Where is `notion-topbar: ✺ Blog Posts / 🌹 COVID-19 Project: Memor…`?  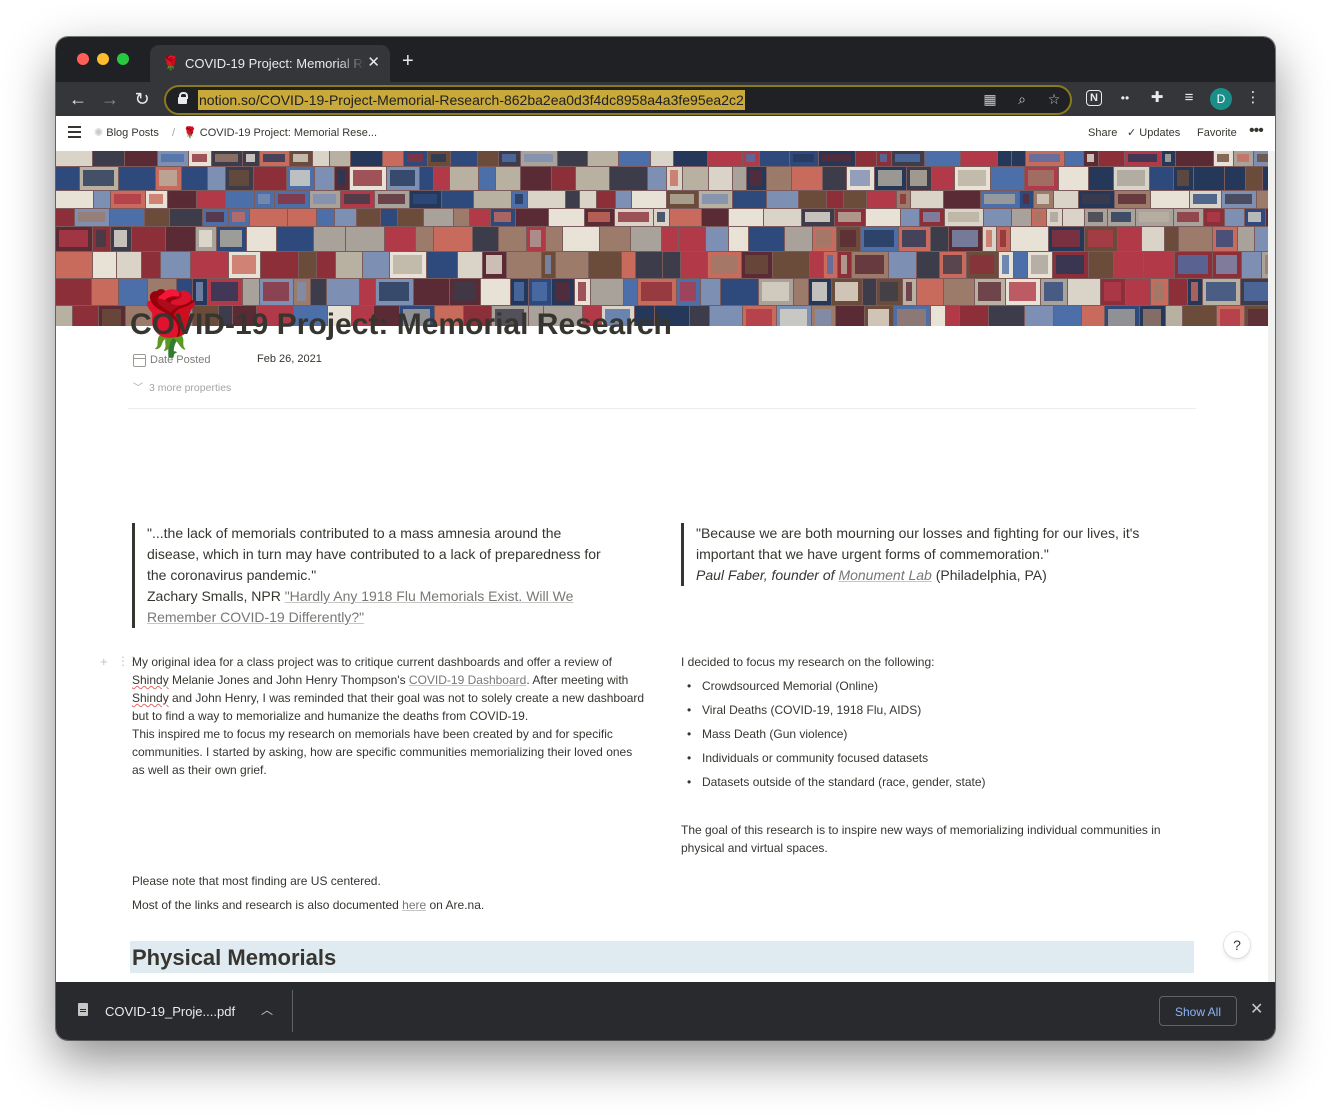
notion-topbar: ✺ Blog Posts / 🌹 COVID-19 Project: Memor… is located at coordinates (665, 133).